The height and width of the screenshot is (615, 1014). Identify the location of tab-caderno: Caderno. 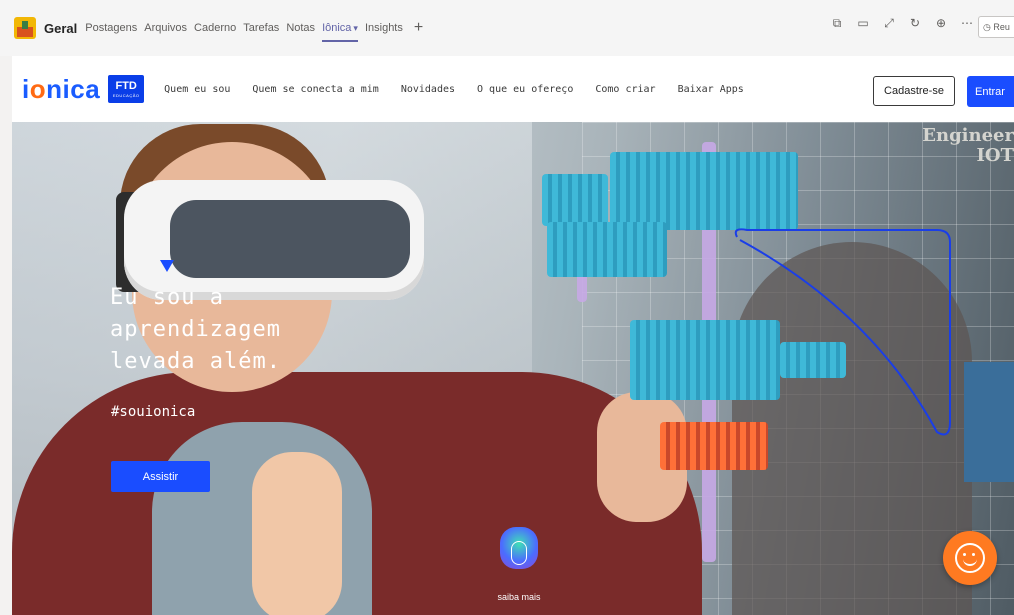
(215, 28).